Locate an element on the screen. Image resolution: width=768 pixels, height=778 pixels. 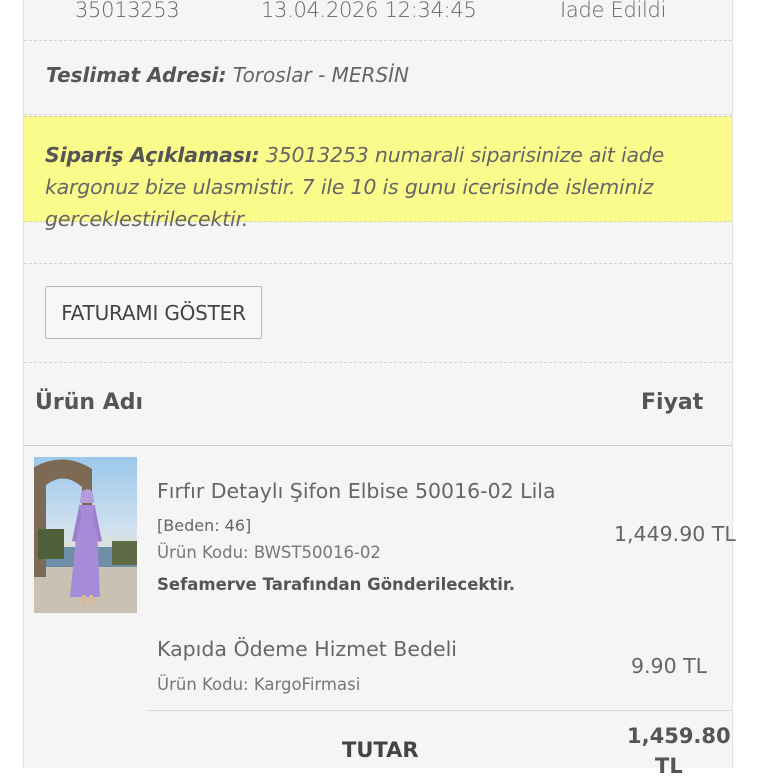
show-invoice-button: FATURAMI GÖSTER is located at coordinates (153, 312).